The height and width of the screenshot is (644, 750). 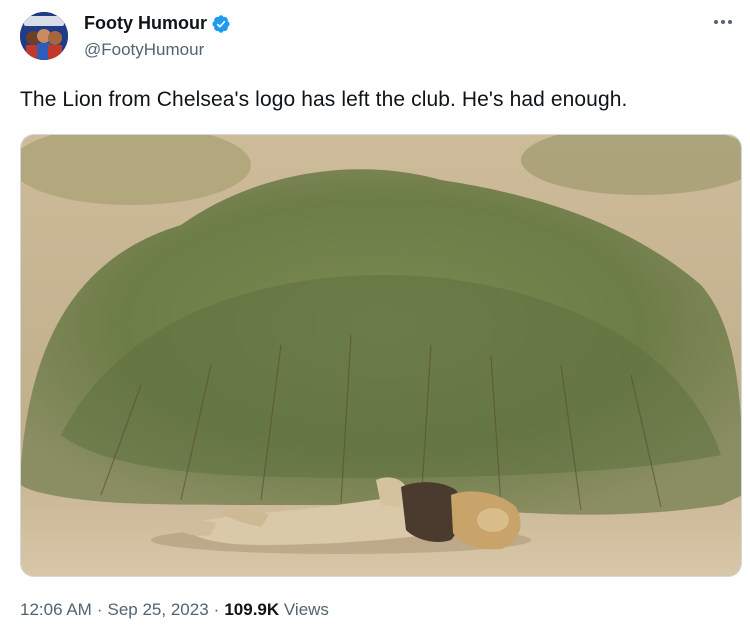 I want to click on author-name-row: Footy Humour, so click(x=157, y=23).